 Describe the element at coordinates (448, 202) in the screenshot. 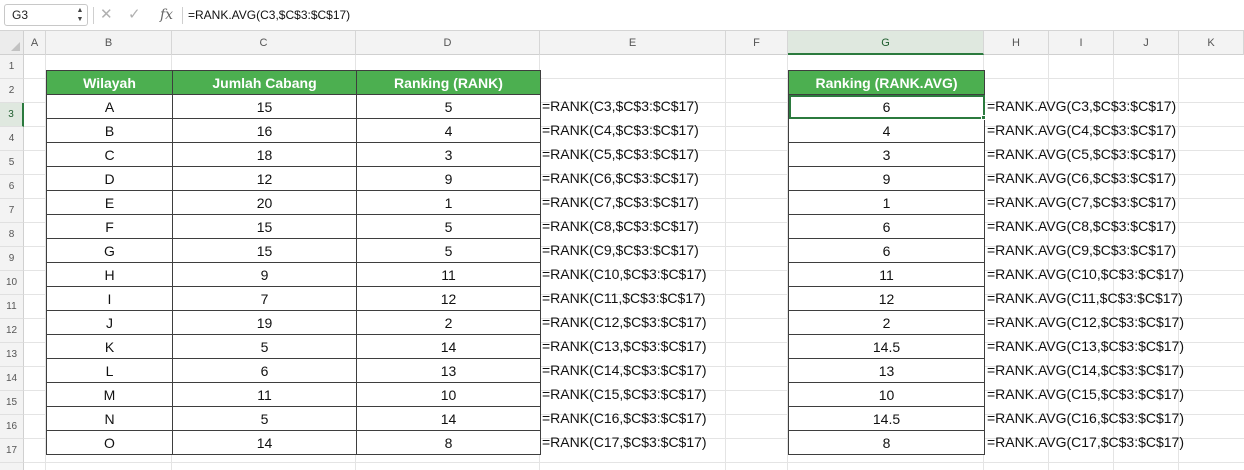

I see `cell-ranking-rank: 1` at that location.